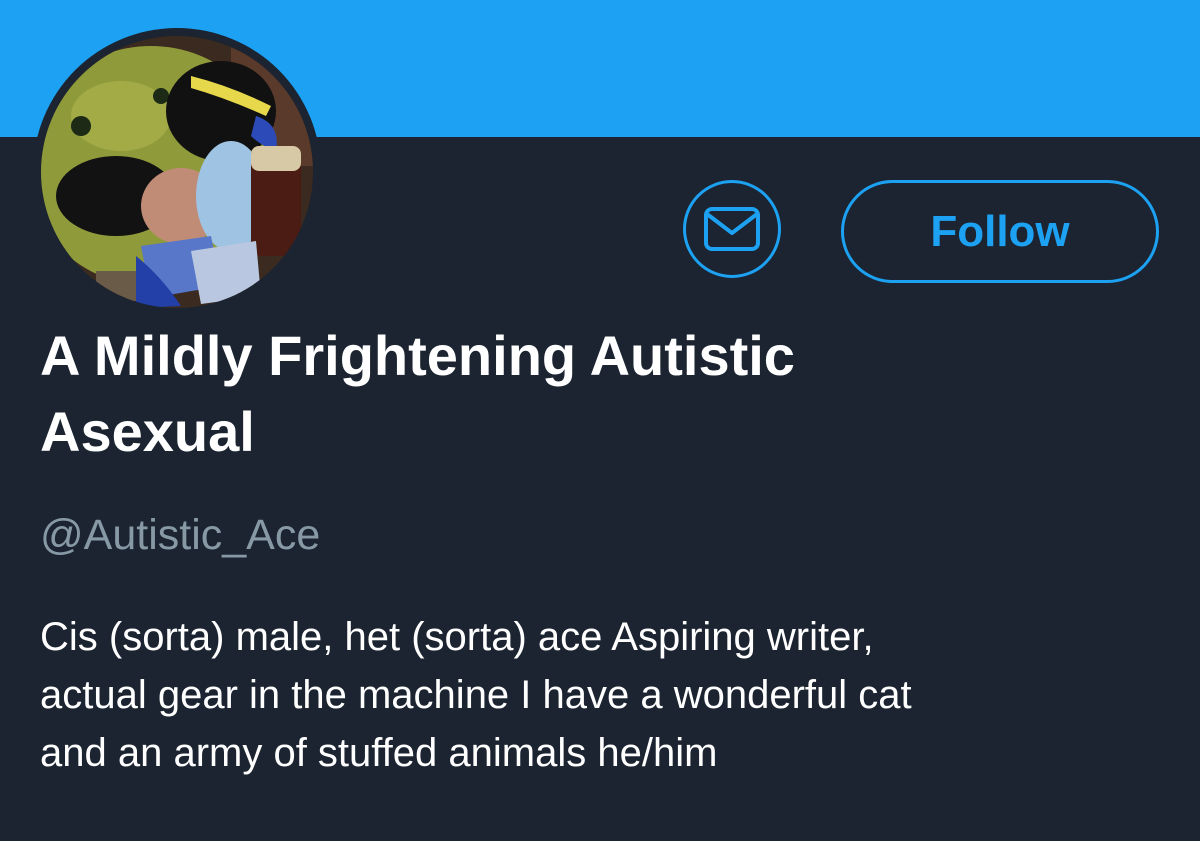 The image size is (1200, 841). I want to click on avatar, so click(177, 172).